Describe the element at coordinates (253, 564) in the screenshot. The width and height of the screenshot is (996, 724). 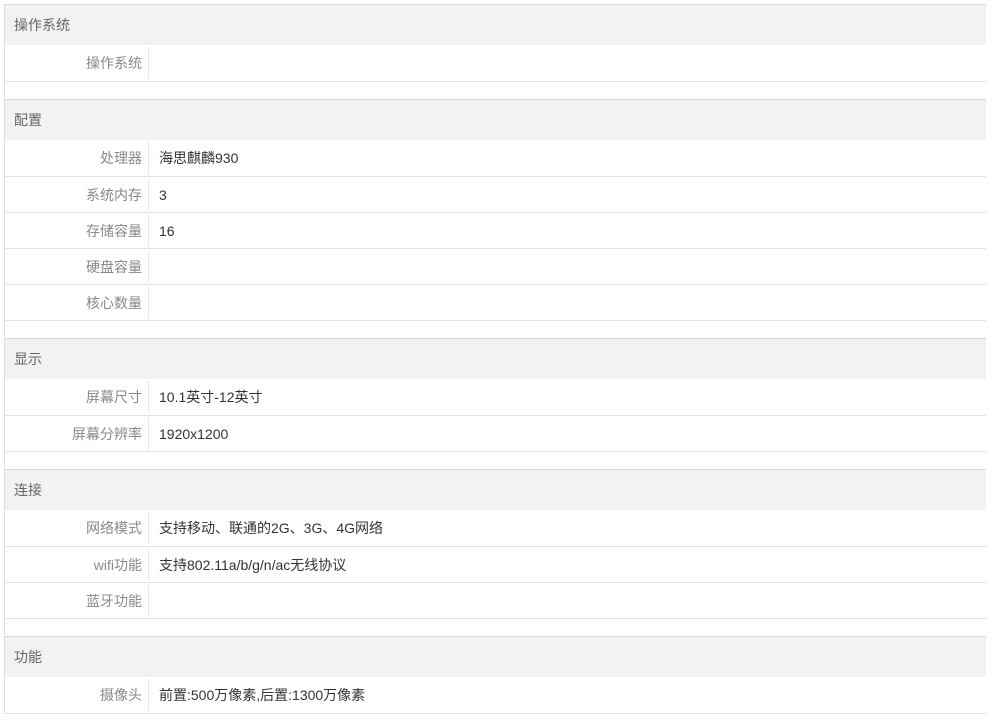
I see `spec-value: 支持802.11a/b/g/n/ac无线协议` at that location.